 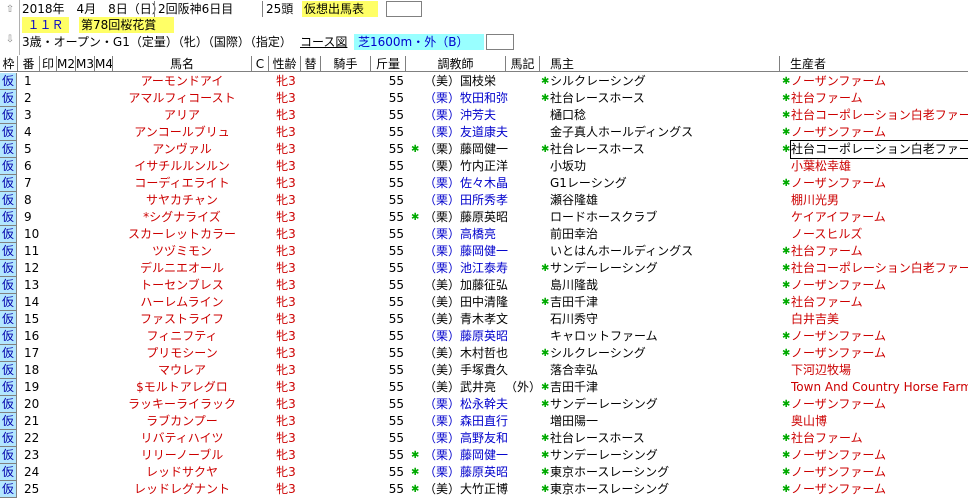 What do you see at coordinates (182, 217) in the screenshot?
I see `horse-name: *シグナライズ` at bounding box center [182, 217].